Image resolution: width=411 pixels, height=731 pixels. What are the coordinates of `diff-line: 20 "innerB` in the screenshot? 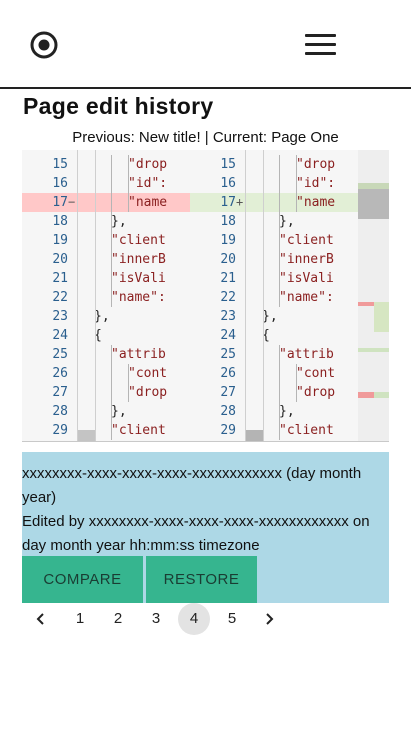 It's located at (274, 259).